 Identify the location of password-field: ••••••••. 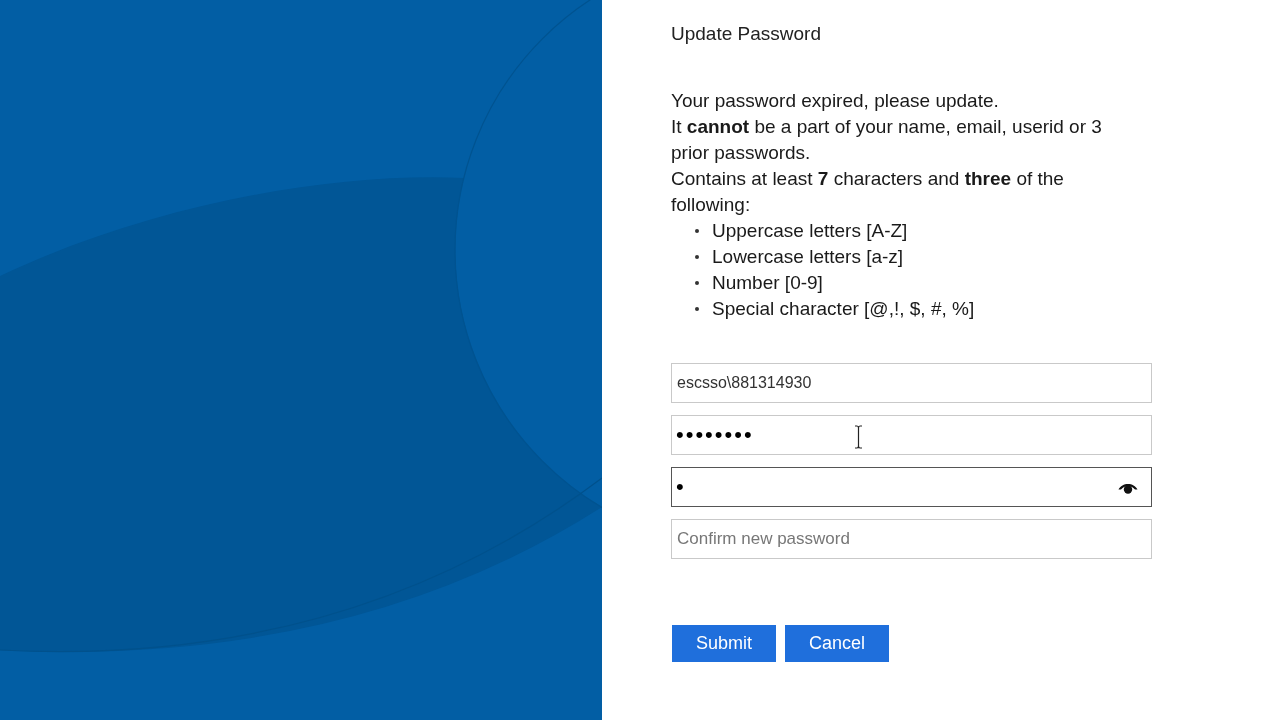
(911, 435).